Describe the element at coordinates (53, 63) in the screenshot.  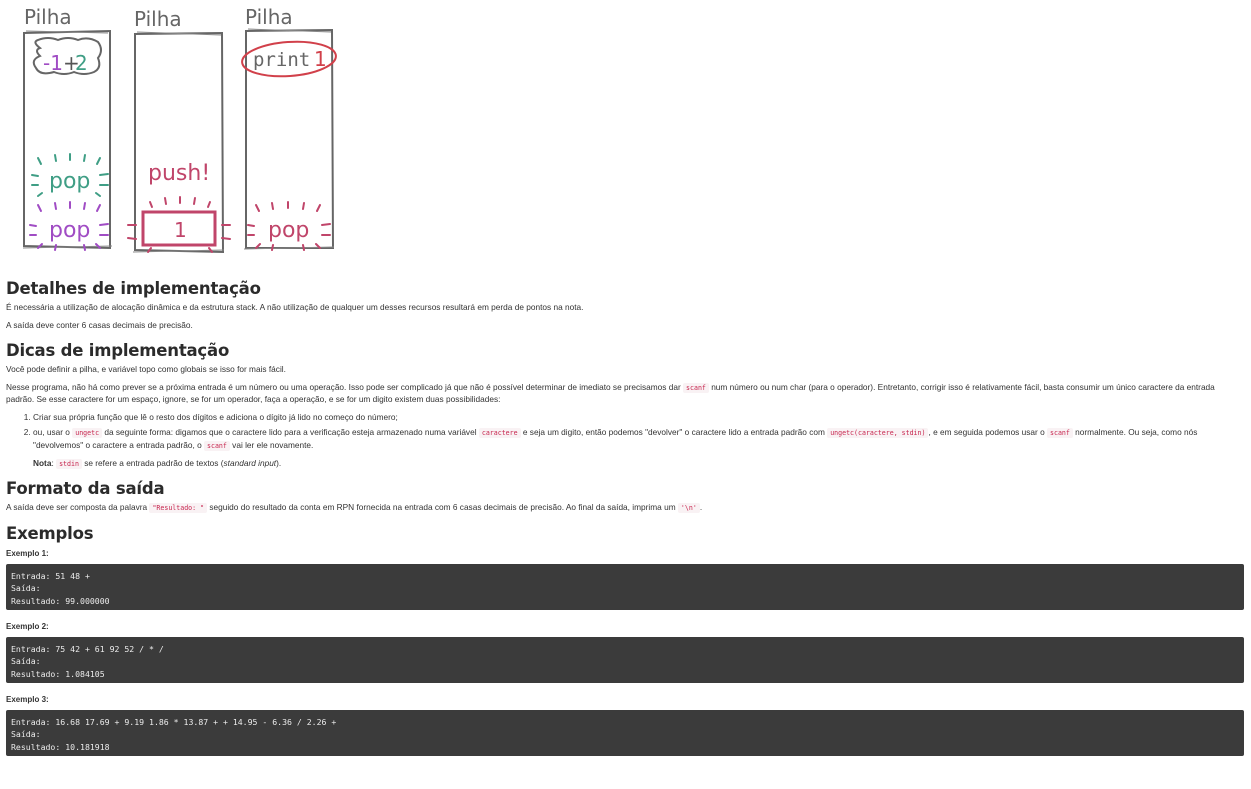
I see `cloud-operand-a: -1` at that location.